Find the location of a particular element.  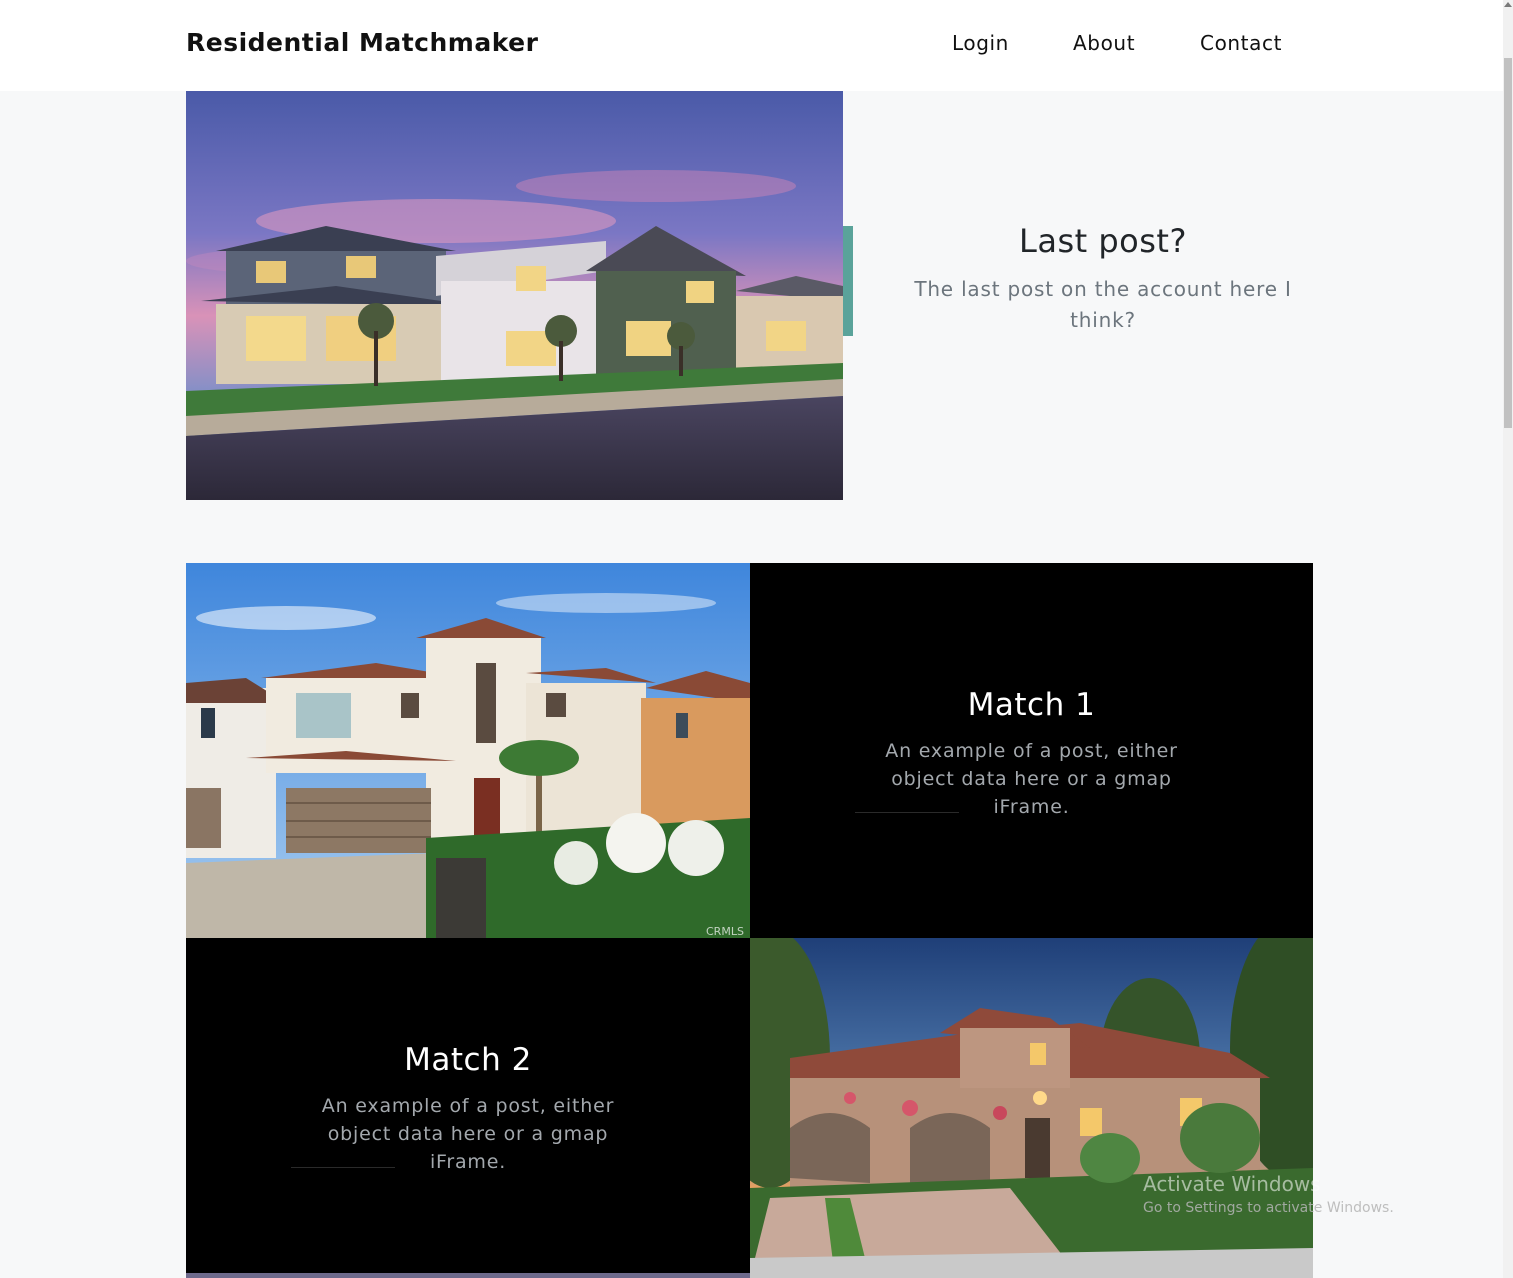

page-scrollbar is located at coordinates (1508, 639).